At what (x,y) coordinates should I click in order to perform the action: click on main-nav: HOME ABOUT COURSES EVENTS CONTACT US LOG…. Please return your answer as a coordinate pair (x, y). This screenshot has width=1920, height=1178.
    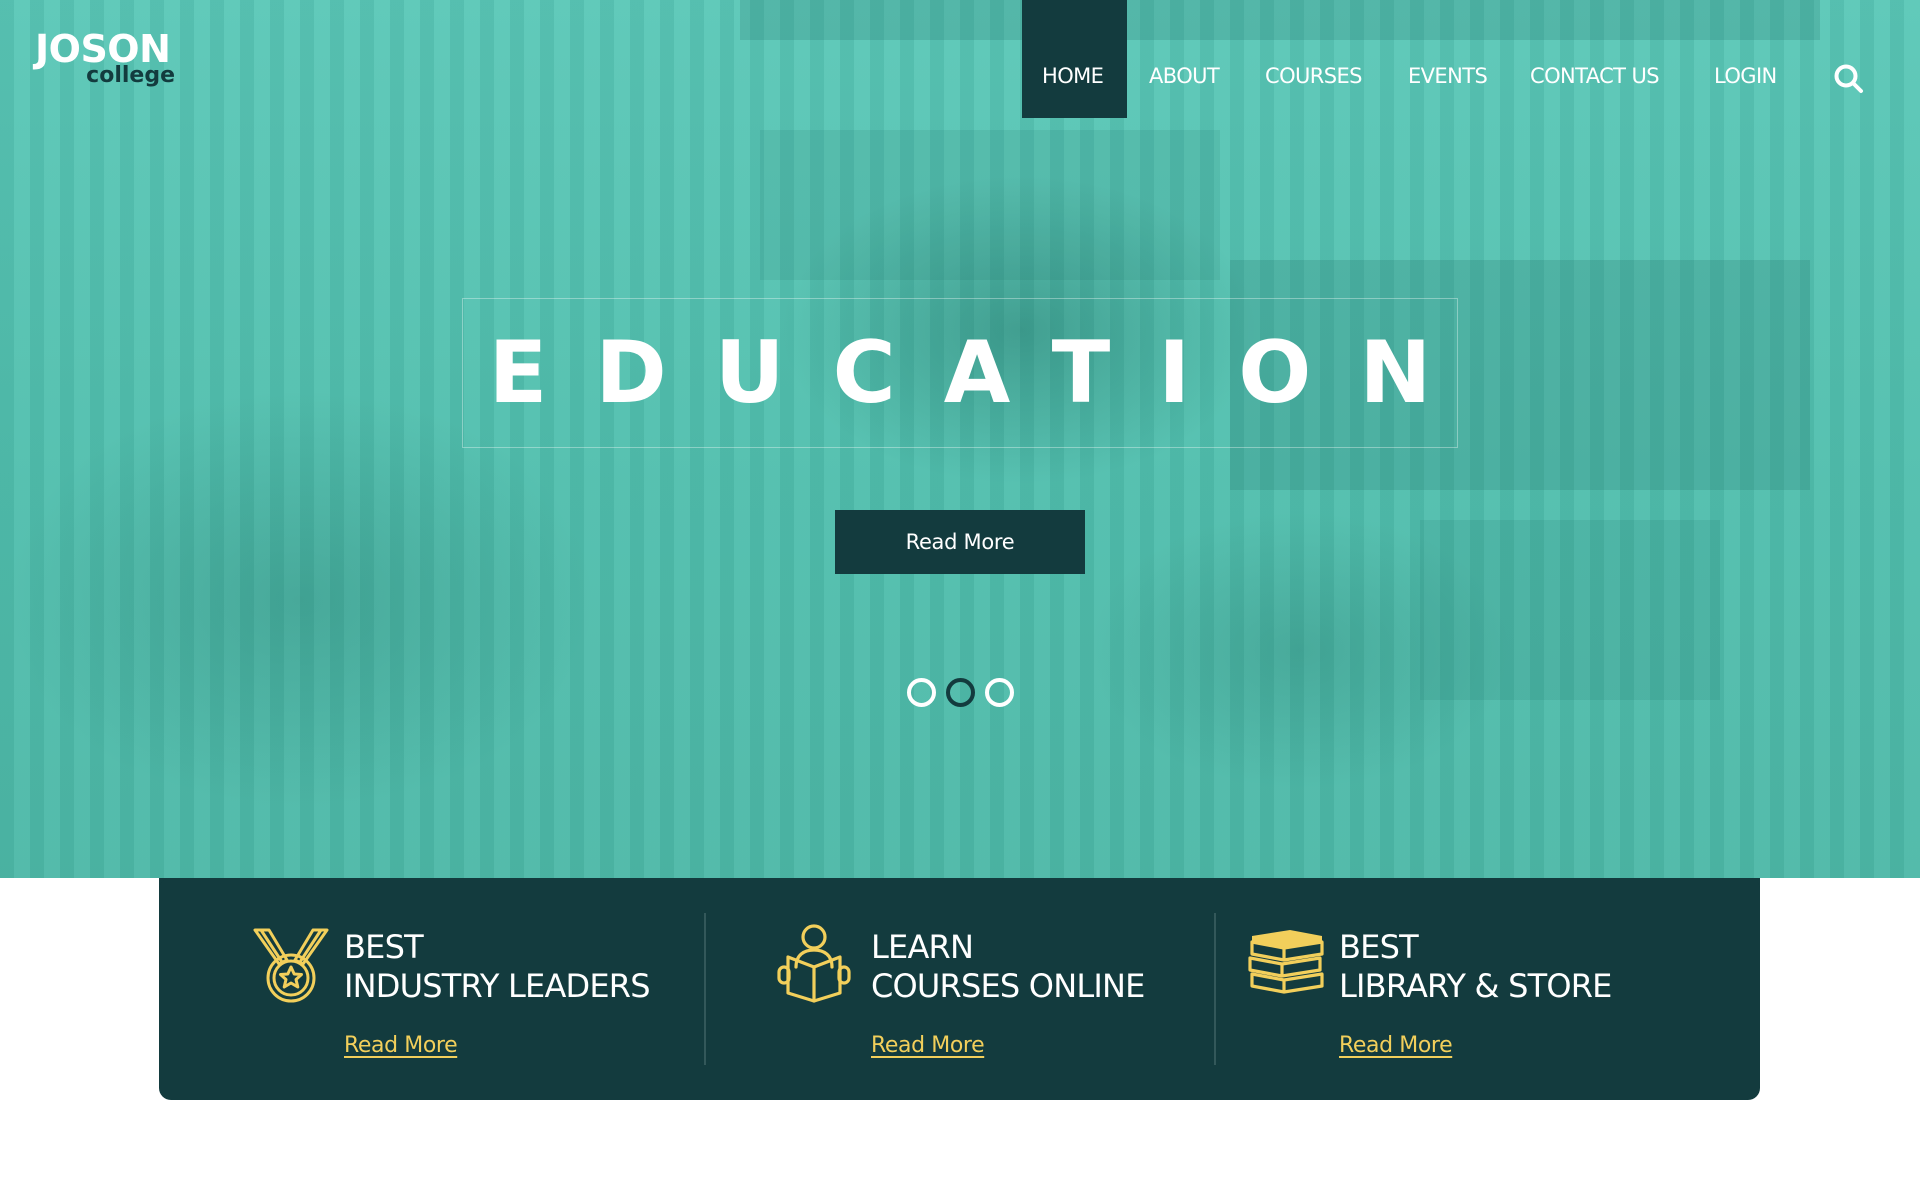
    Looking at the image, I should click on (960, 59).